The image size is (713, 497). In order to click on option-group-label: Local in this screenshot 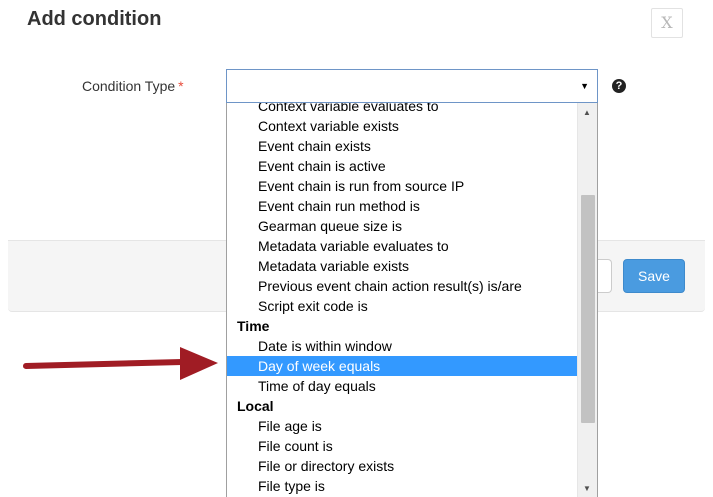, I will do `click(255, 406)`.